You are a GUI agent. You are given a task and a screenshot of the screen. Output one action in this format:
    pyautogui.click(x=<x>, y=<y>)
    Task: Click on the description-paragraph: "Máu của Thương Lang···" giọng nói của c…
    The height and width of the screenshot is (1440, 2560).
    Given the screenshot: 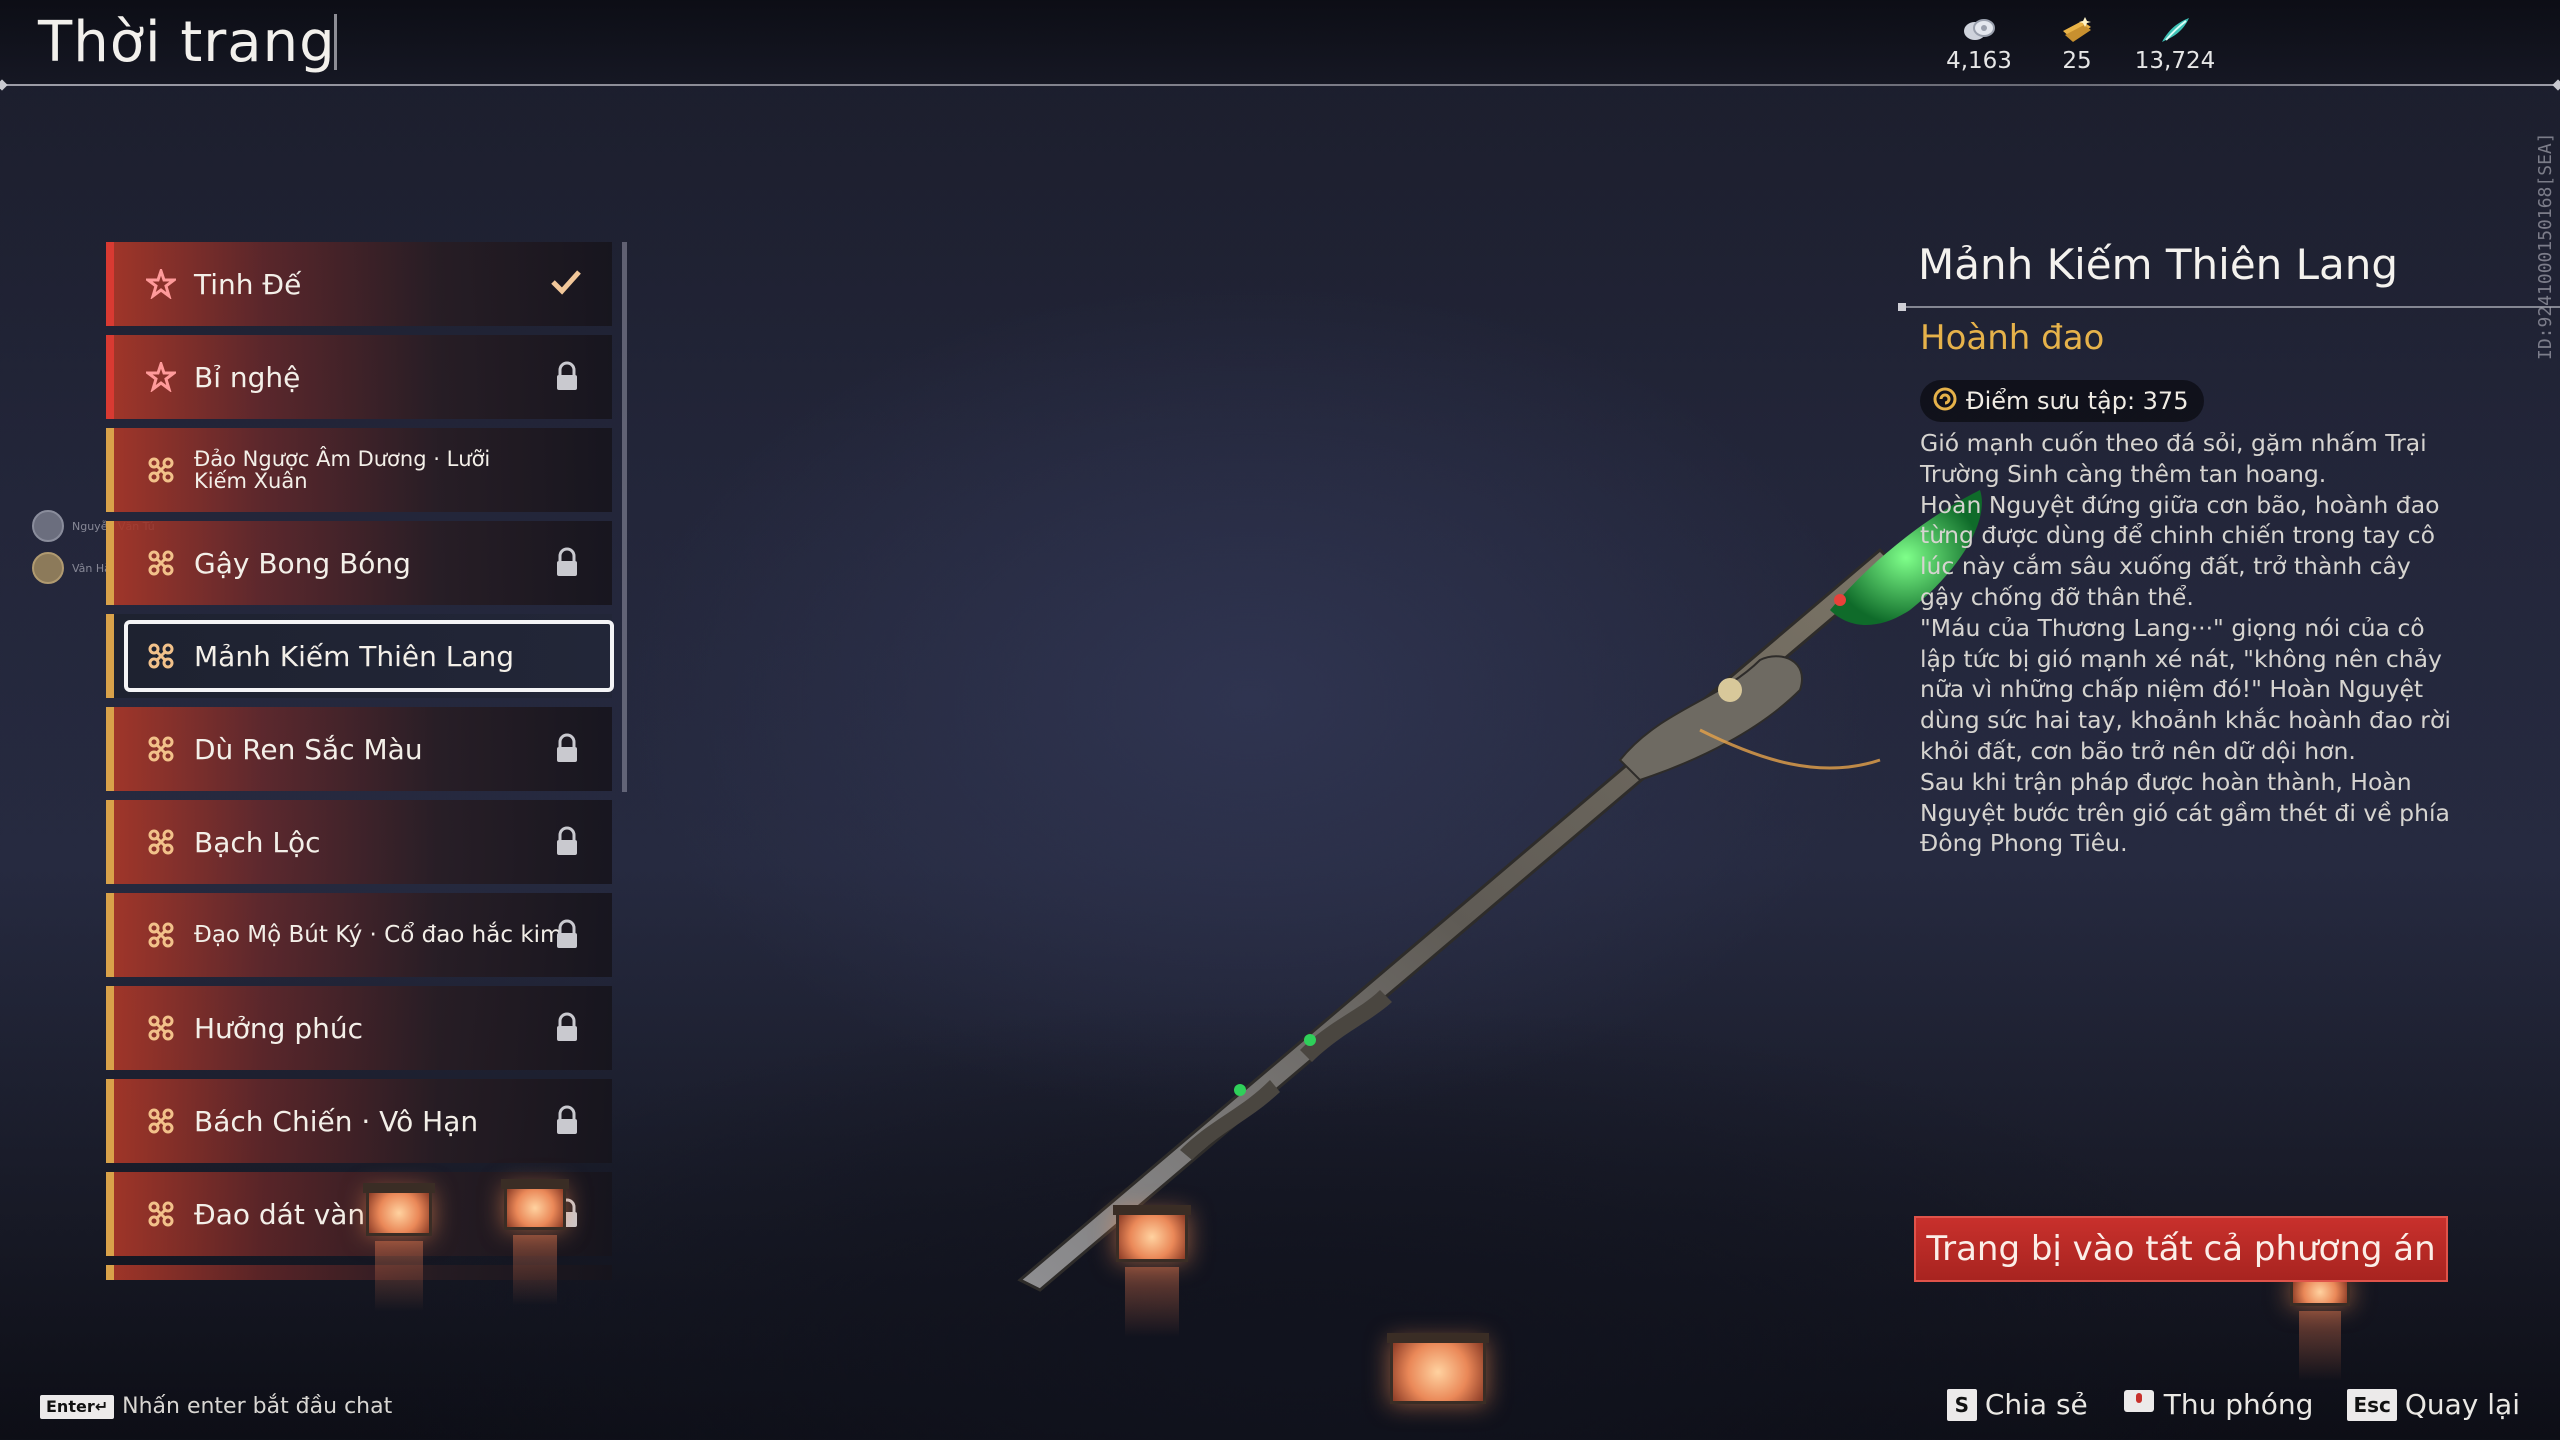 What is the action you would take?
    pyautogui.click(x=2185, y=689)
    